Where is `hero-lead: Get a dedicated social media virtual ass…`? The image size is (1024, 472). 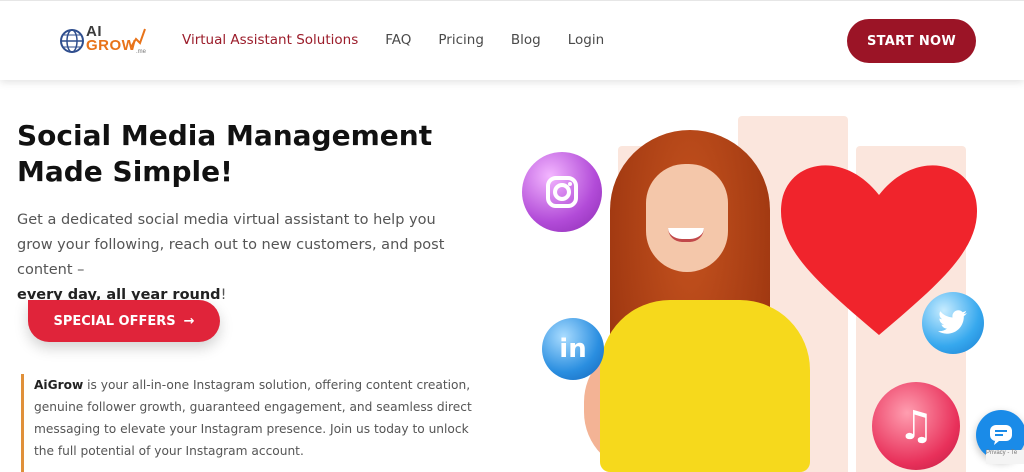
hero-lead: Get a dedicated social media virtual ass… is located at coordinates (237, 258).